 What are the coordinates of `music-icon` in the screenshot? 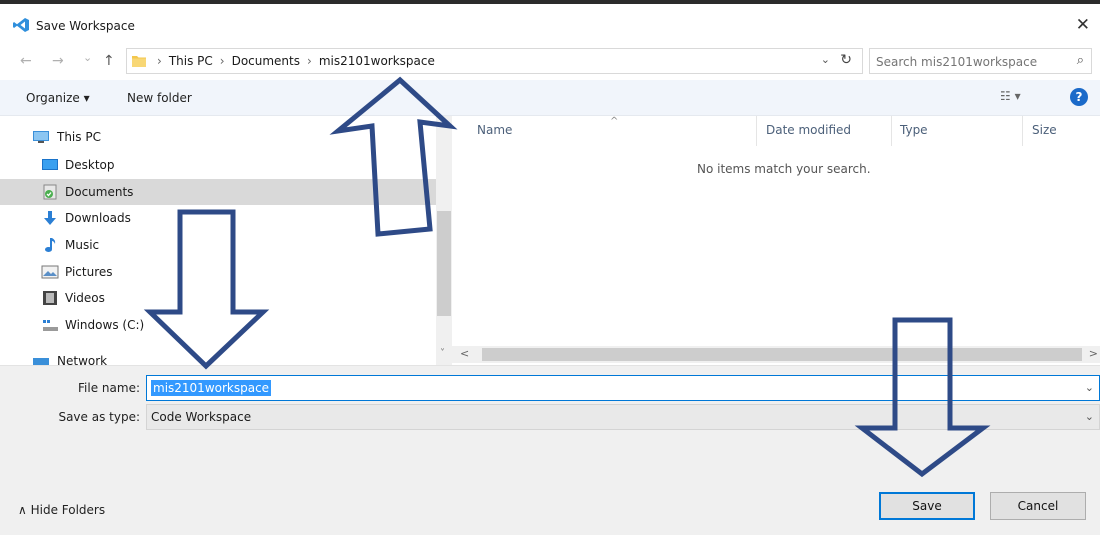 It's located at (50, 245).